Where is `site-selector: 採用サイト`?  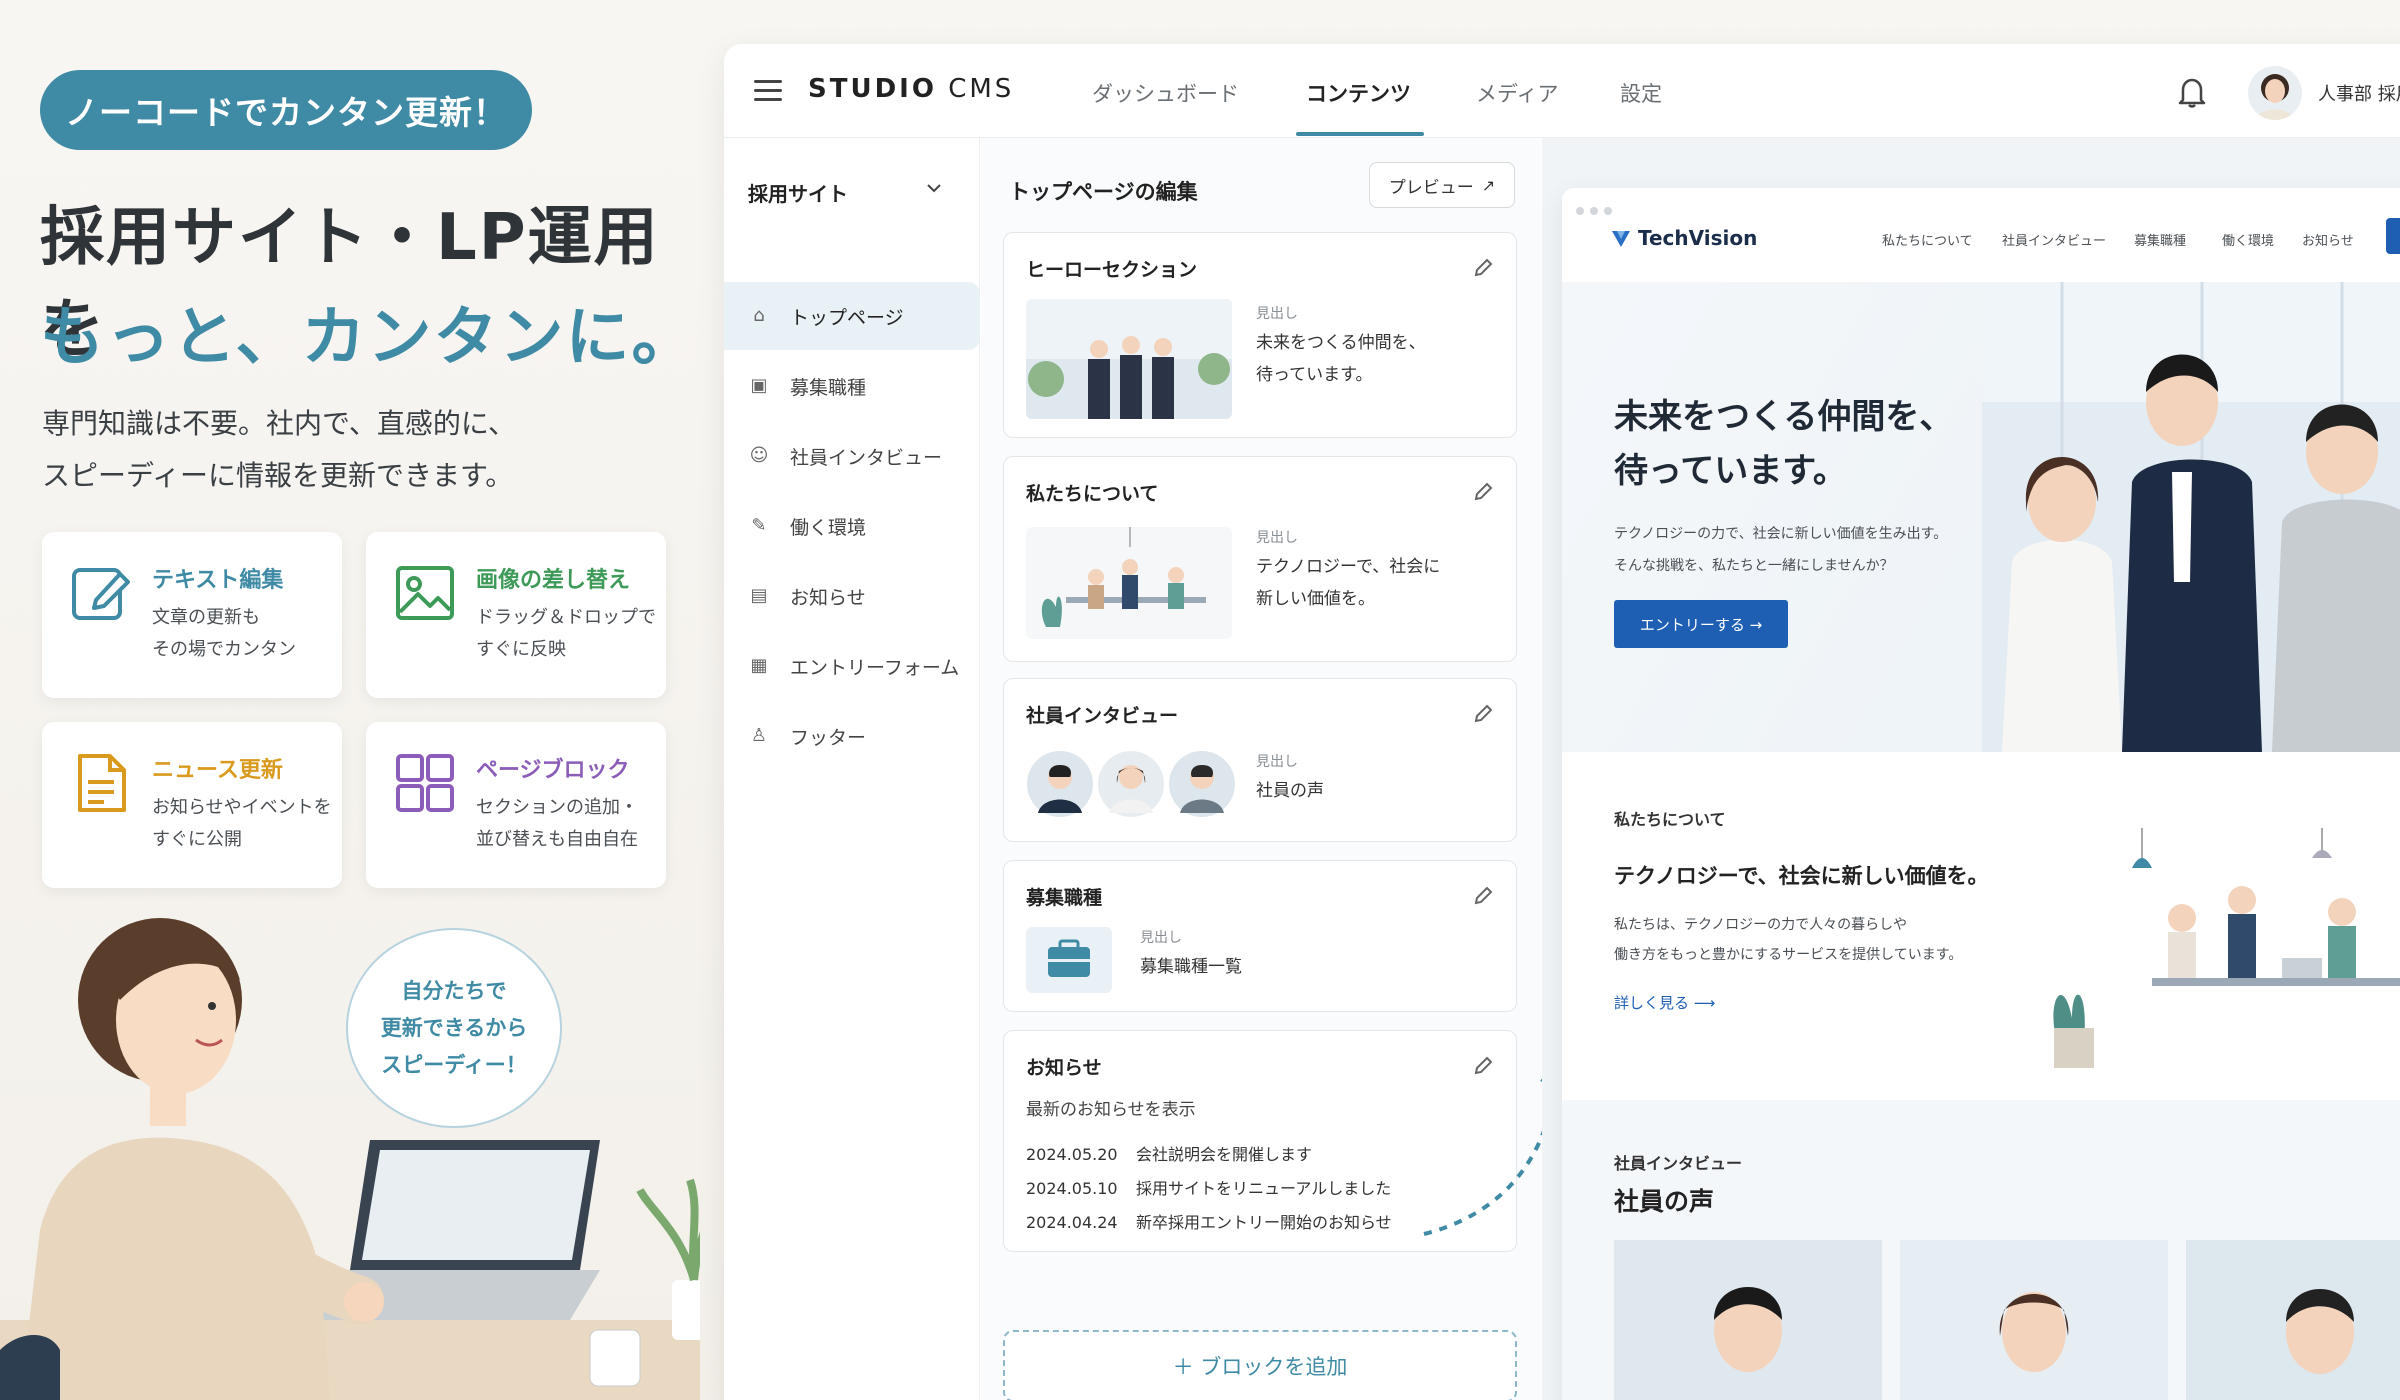
site-selector: 採用サイト is located at coordinates (798, 192).